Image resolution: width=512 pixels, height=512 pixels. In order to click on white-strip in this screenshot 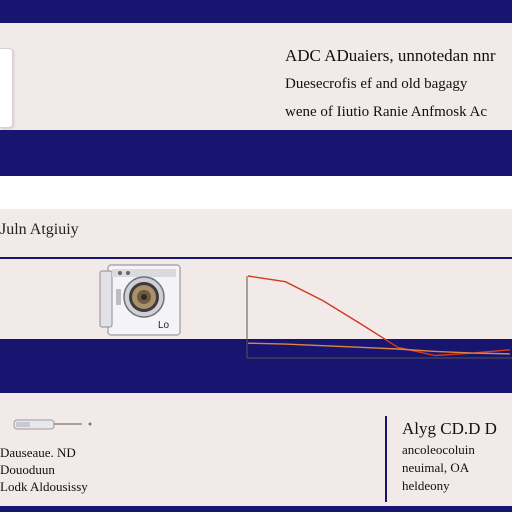, I will do `click(256, 192)`.